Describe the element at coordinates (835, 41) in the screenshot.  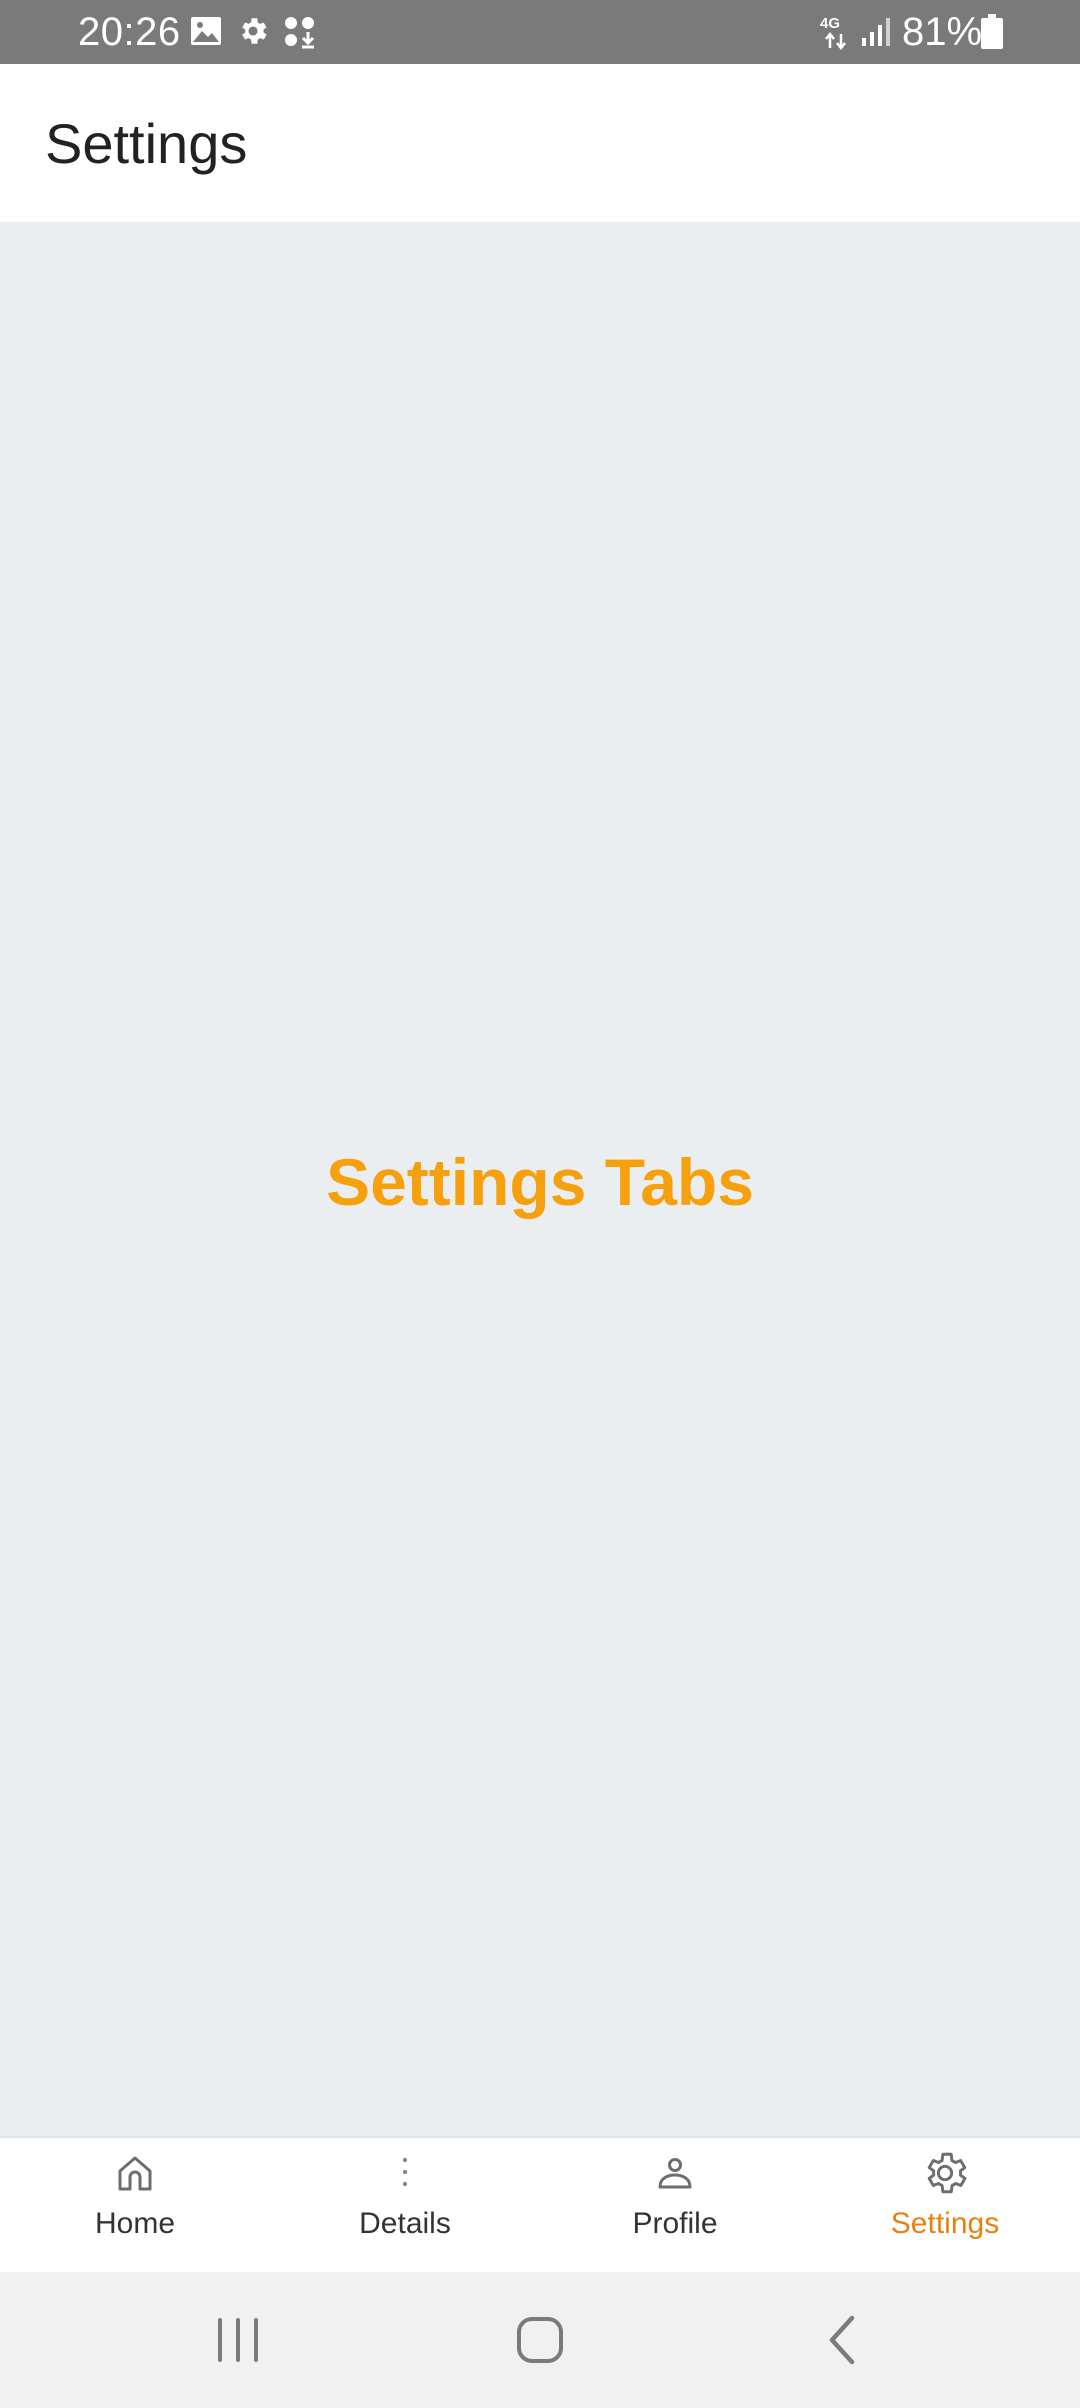
I see `network-arrows-icon` at that location.